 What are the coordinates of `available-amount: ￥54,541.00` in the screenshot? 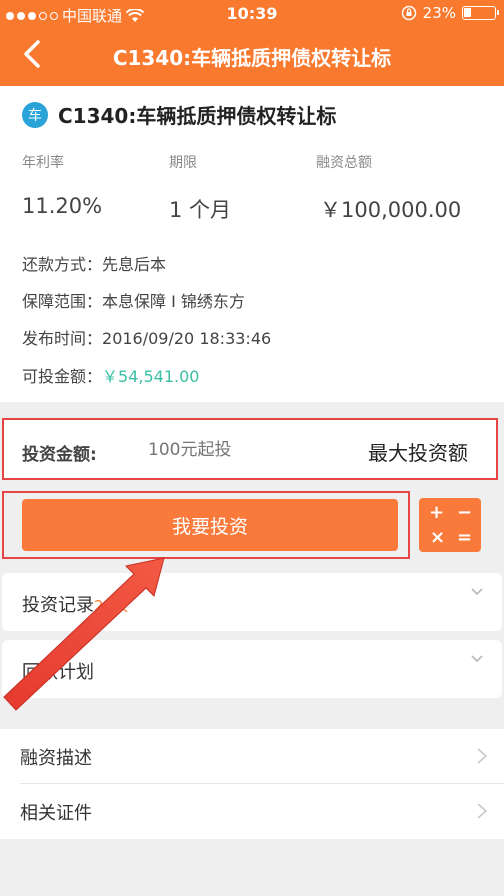 It's located at (151, 376).